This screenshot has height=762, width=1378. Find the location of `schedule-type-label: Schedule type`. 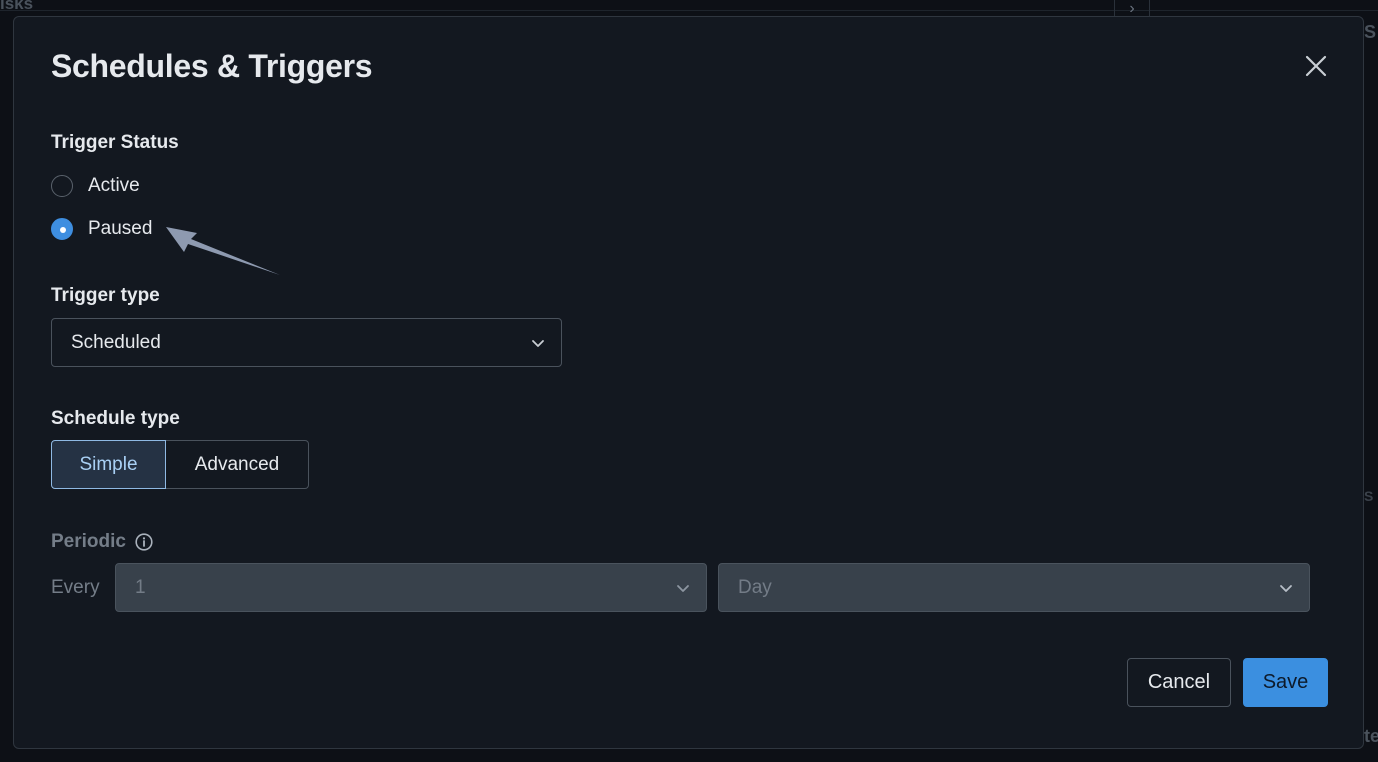

schedule-type-label: Schedule type is located at coordinates (115, 418).